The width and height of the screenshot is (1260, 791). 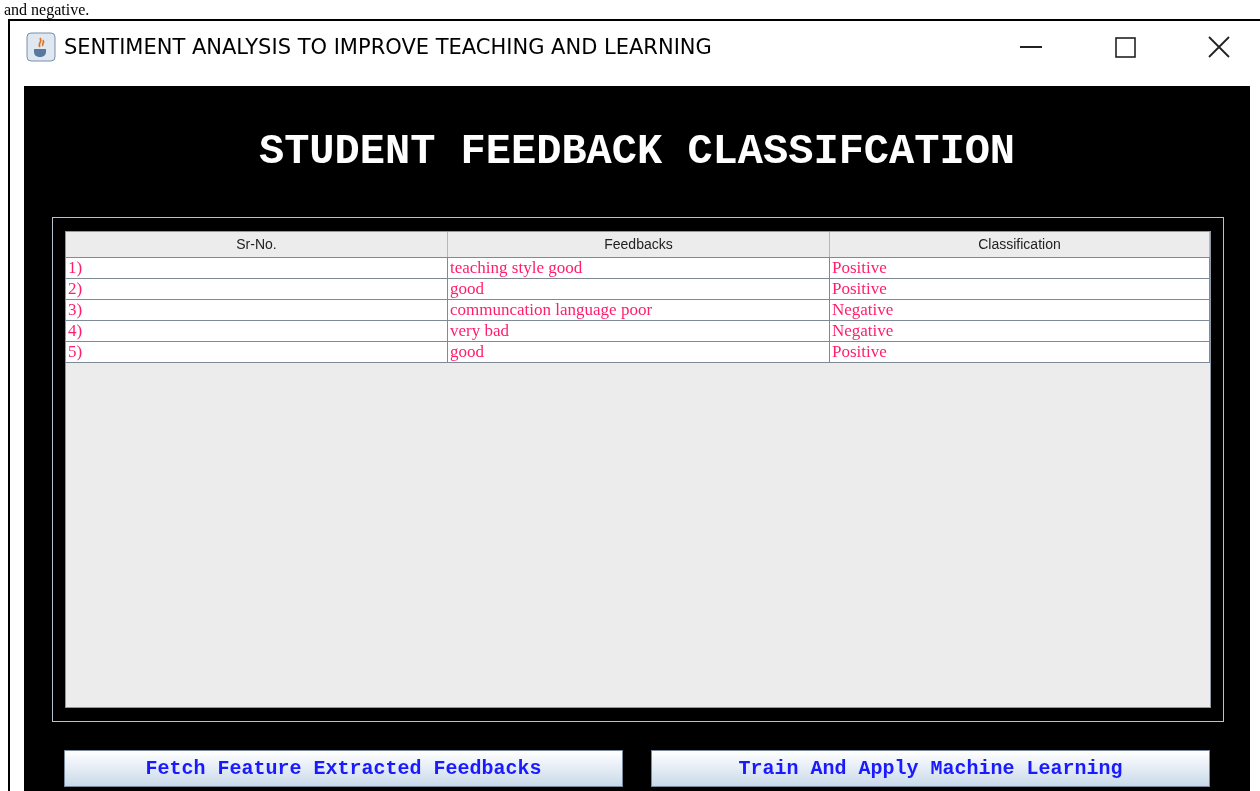 I want to click on table-cell: very bad, so click(x=639, y=331).